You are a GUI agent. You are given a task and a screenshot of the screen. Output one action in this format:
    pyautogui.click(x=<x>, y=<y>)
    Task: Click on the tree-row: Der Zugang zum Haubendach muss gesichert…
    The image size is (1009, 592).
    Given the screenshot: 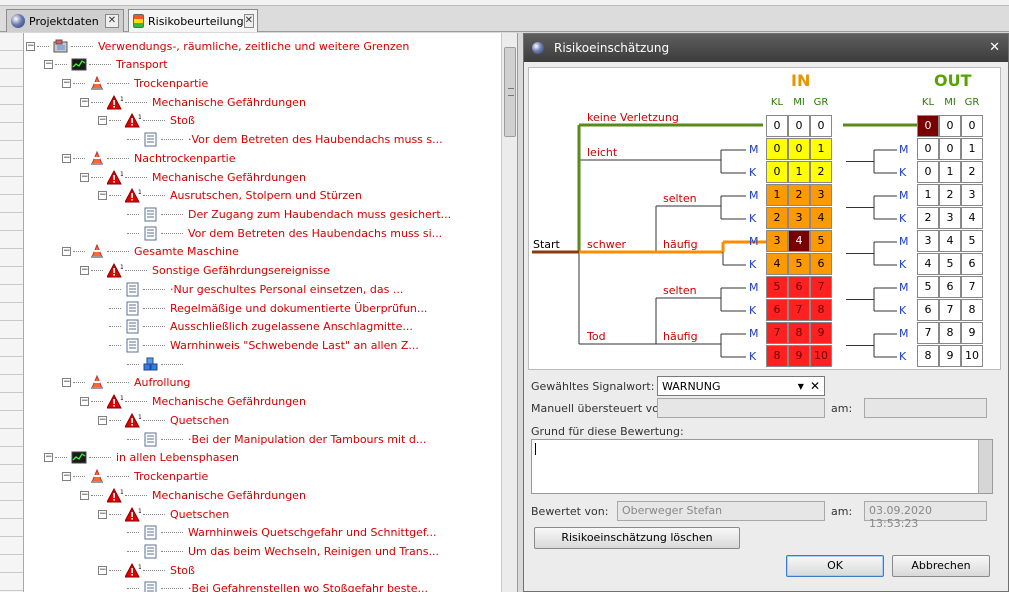 What is the action you would take?
    pyautogui.click(x=283, y=214)
    